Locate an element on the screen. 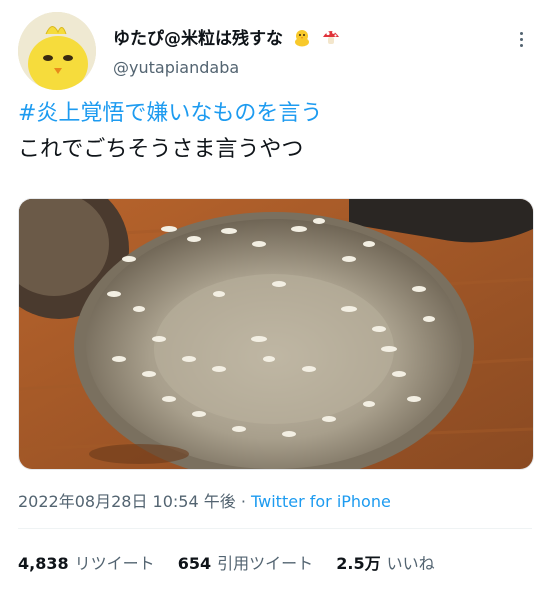 Image resolution: width=550 pixels, height=596 pixels. tweet-body: これでごちそうさま言うやつ is located at coordinates (161, 149).